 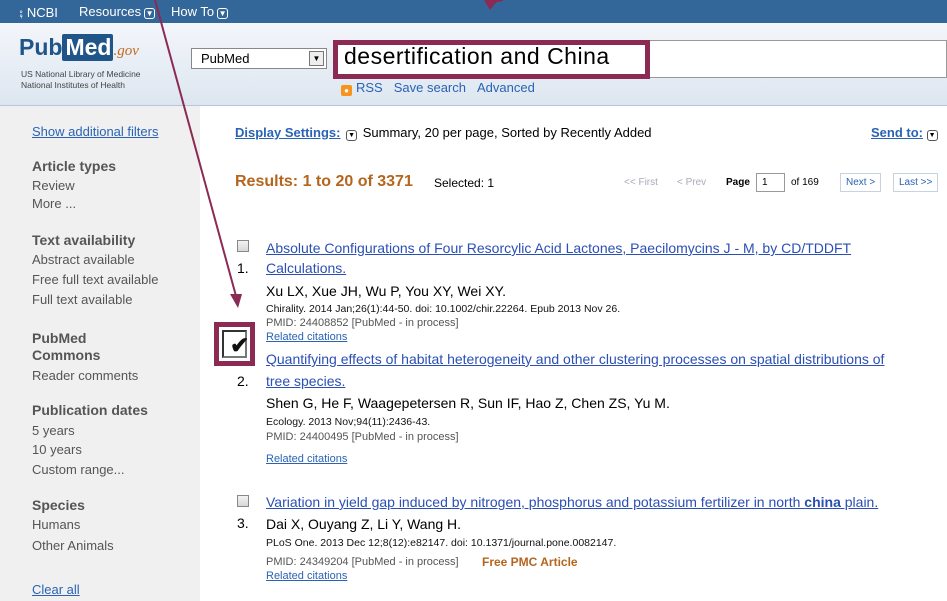 What do you see at coordinates (58, 505) in the screenshot?
I see `species-heading: Species` at bounding box center [58, 505].